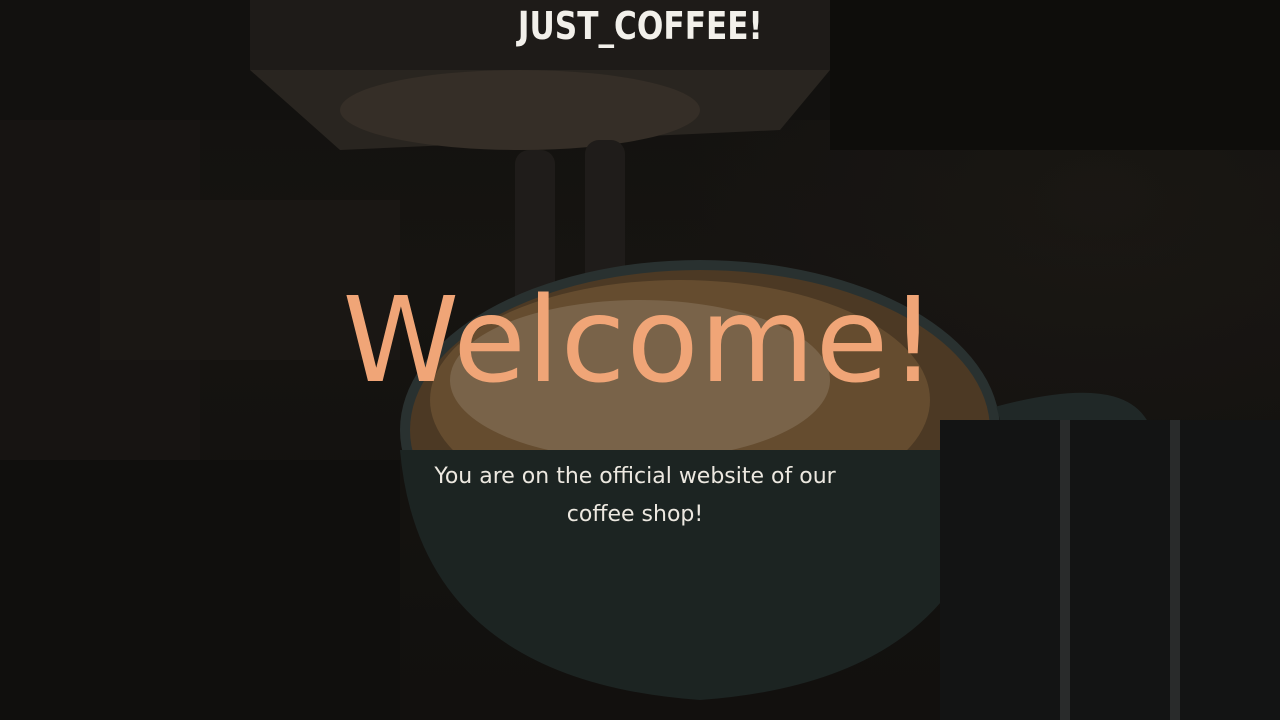 This screenshot has height=720, width=1280. I want to click on brand-logo: JUST_COFFEE!, so click(640, 26).